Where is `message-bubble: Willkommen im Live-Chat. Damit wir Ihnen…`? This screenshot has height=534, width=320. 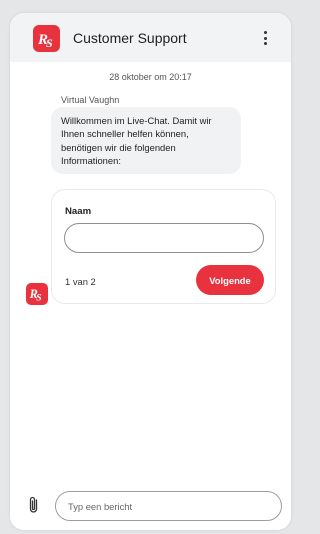
message-bubble: Willkommen im Live-Chat. Damit wir Ihnen… is located at coordinates (146, 141).